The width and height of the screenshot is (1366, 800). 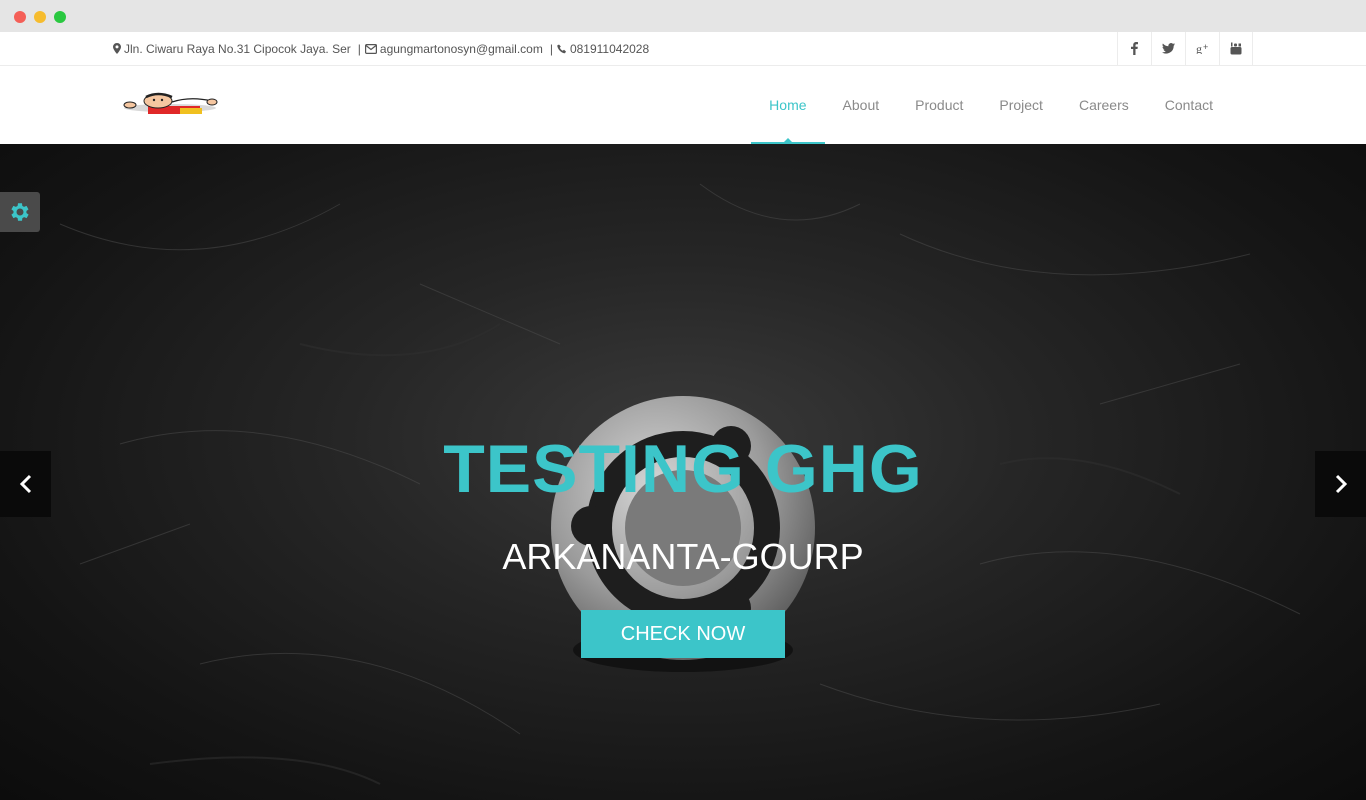 I want to click on slider-prev-button, so click(x=25, y=484).